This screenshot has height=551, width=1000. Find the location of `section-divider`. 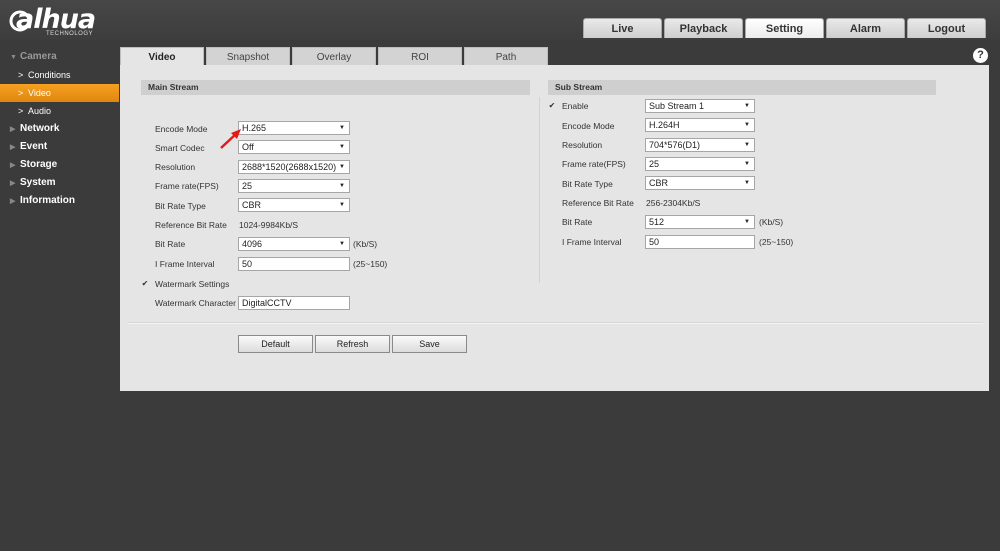

section-divider is located at coordinates (555, 323).